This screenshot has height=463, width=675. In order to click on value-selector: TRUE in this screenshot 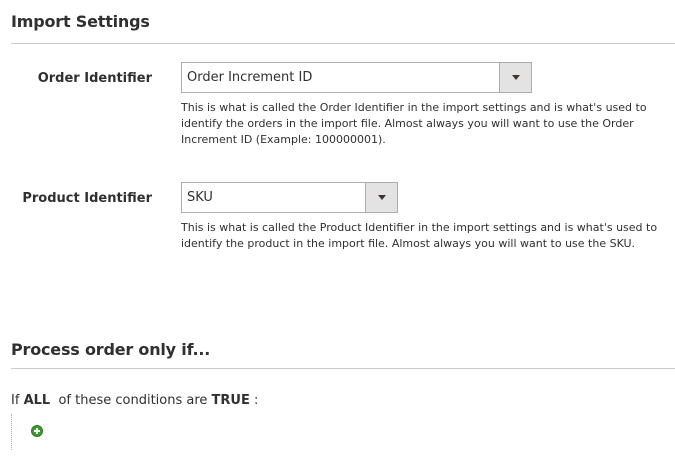, I will do `click(231, 400)`.